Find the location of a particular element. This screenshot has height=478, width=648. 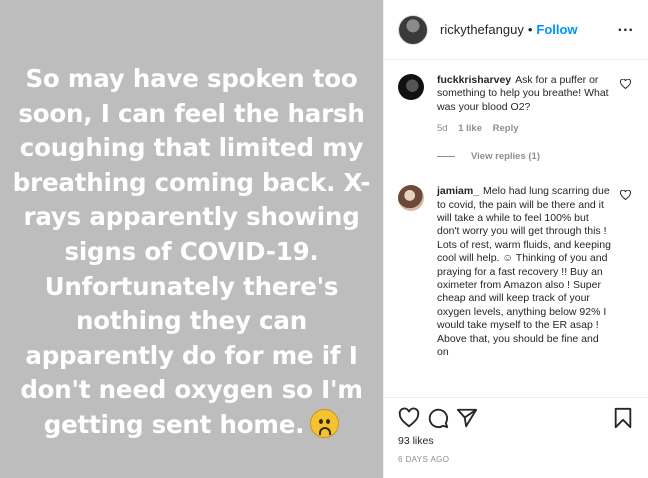

view-replies-label: View replies (1) is located at coordinates (505, 156).